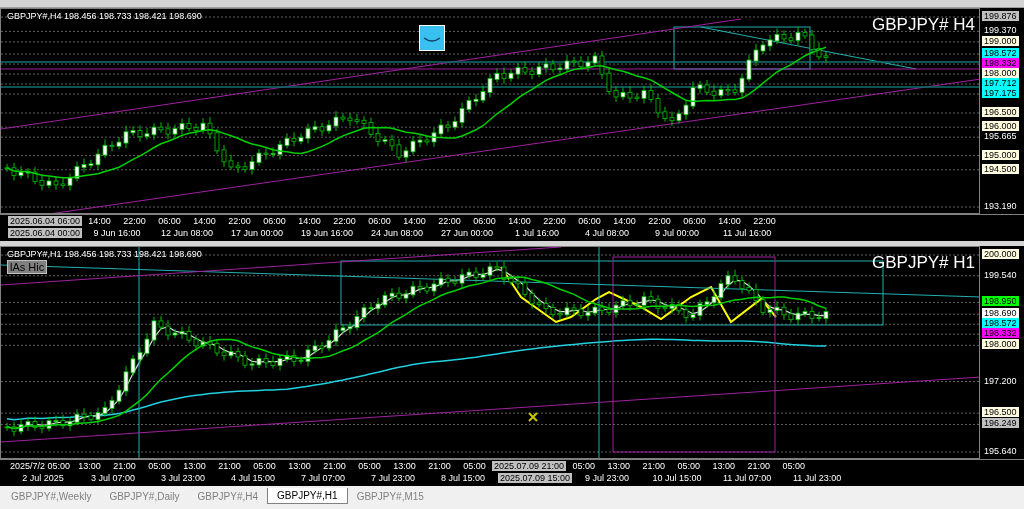 This screenshot has width=1024, height=509. What do you see at coordinates (537, 233) in the screenshot?
I see `date-label: 1 Jul 16:00` at bounding box center [537, 233].